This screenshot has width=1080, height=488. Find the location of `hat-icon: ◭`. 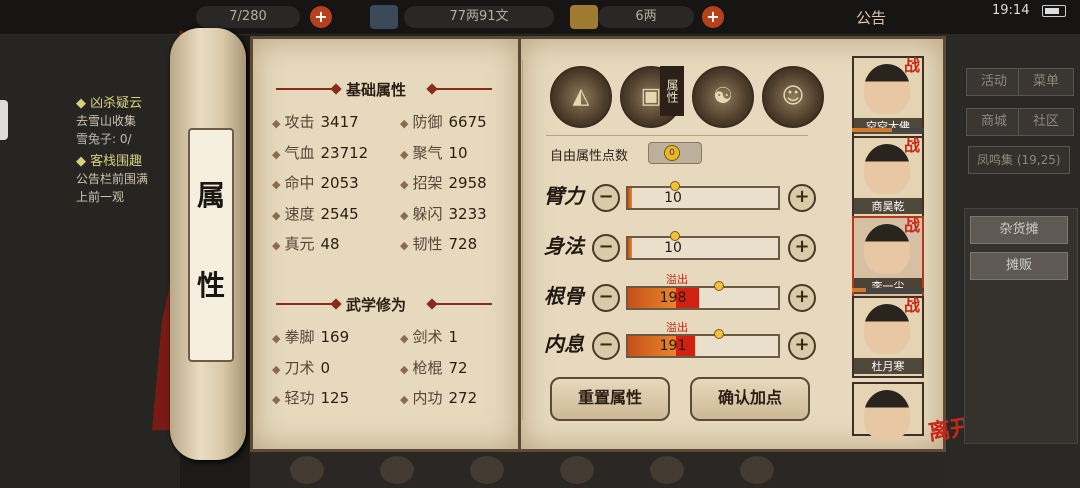

hat-icon: ◭ is located at coordinates (581, 97).